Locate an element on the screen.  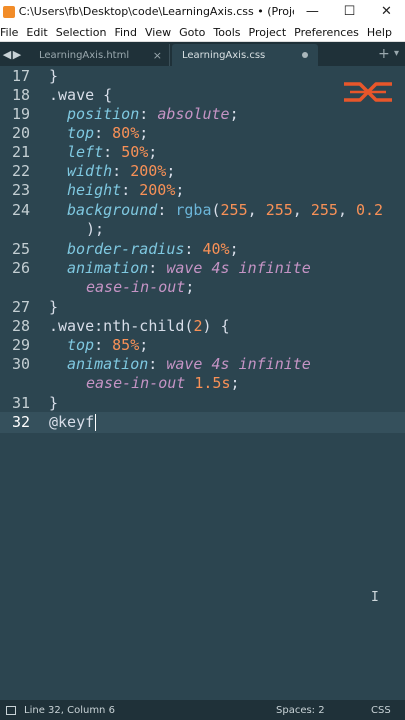
menu-edit: Edit is located at coordinates (38, 32).